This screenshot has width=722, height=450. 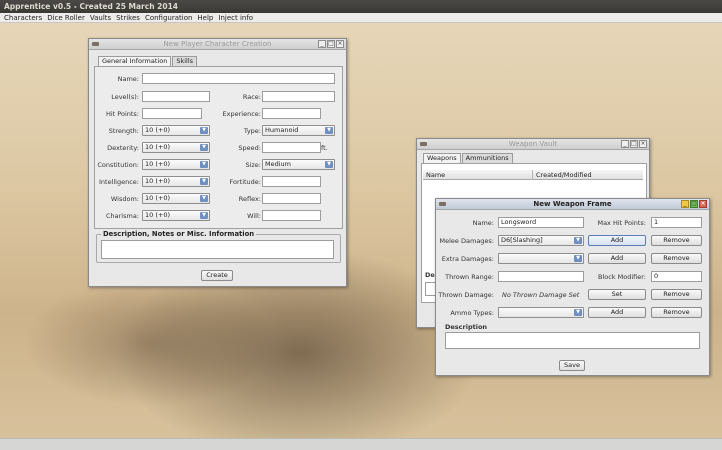 I want to click on max-hp-label: Max Hit Points:, so click(x=621, y=223).